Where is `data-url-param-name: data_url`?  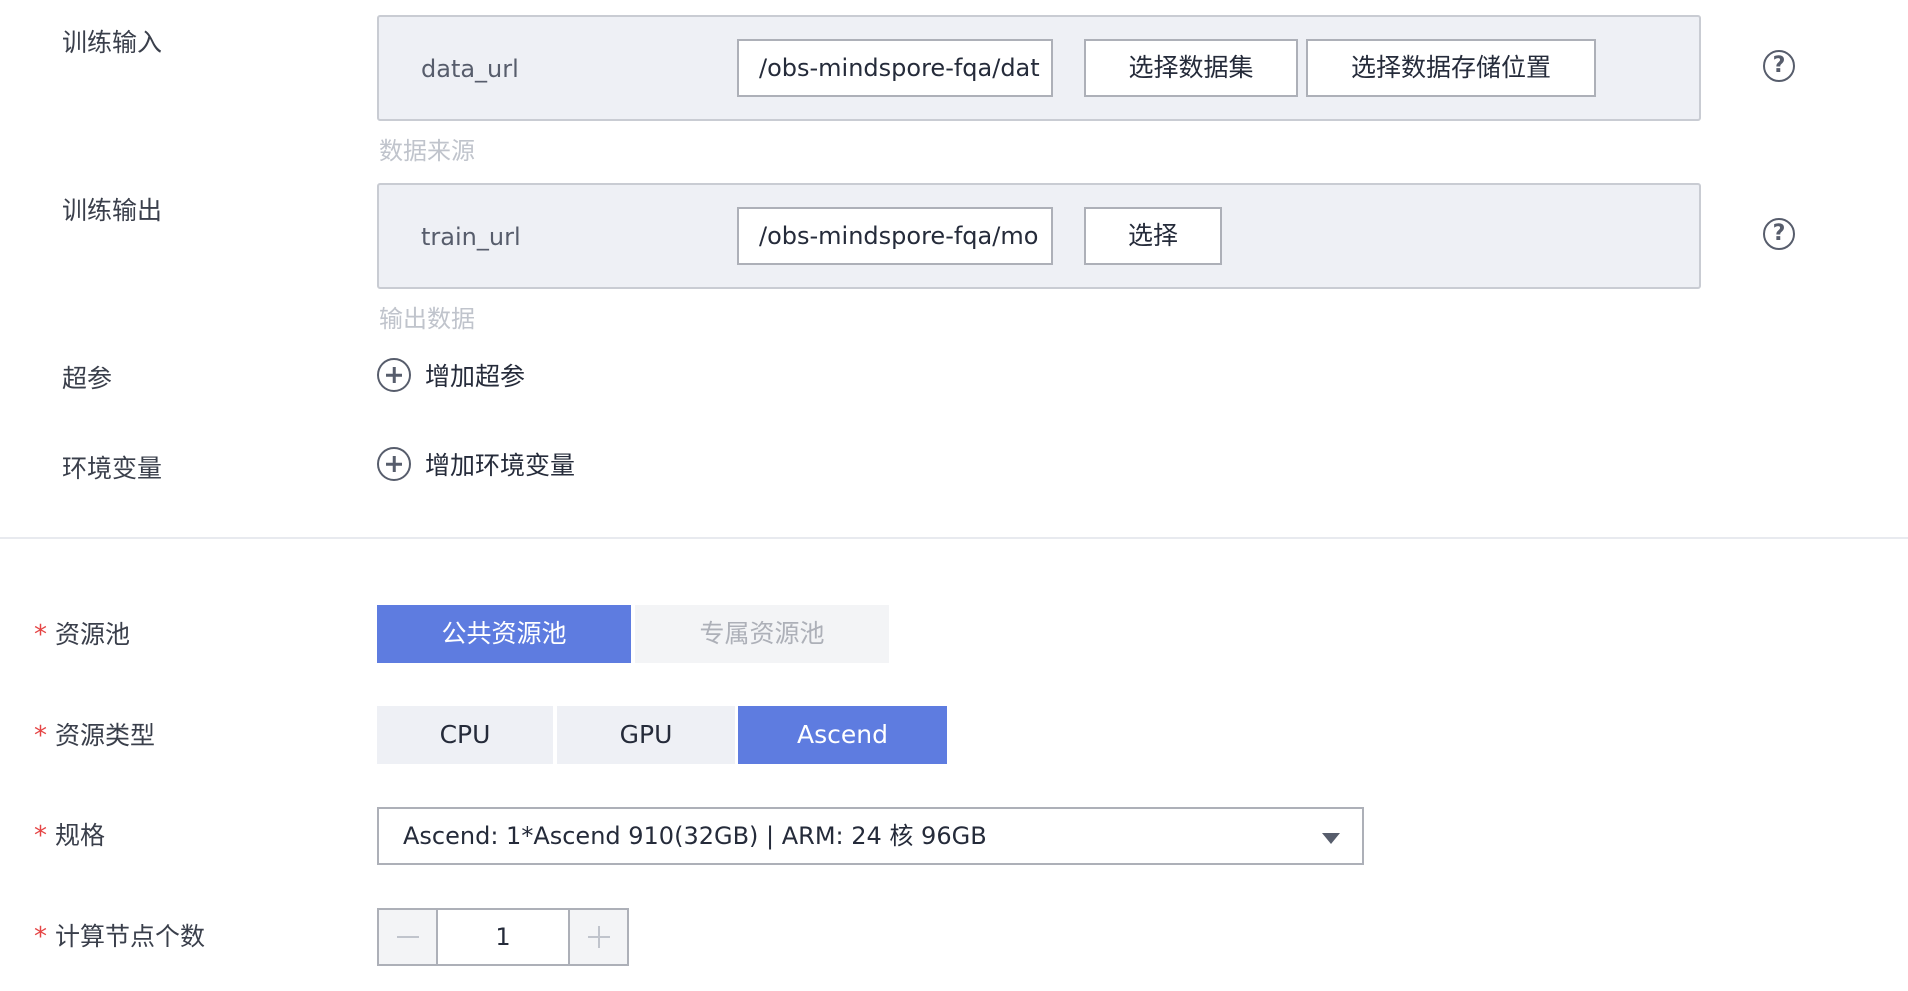 data-url-param-name: data_url is located at coordinates (470, 69).